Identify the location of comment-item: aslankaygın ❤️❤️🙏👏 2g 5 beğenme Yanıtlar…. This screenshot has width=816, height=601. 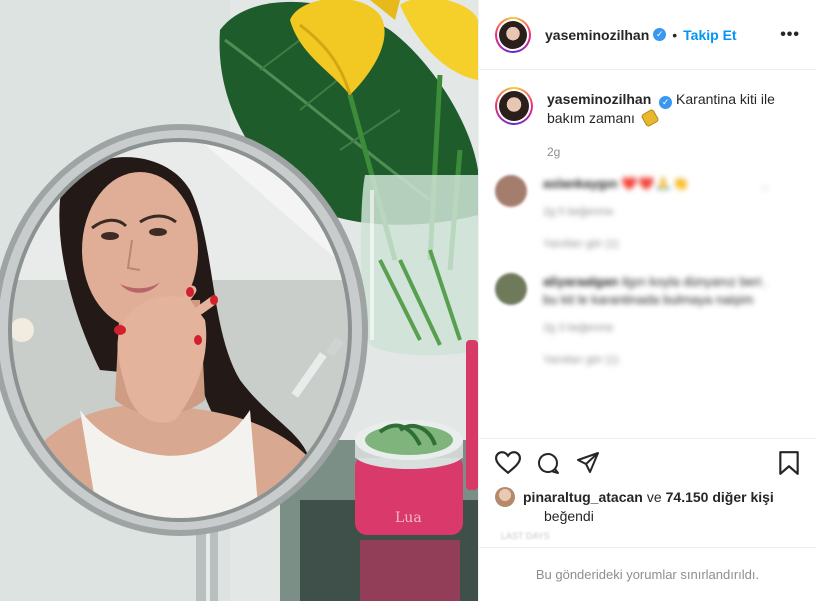
(647, 214).